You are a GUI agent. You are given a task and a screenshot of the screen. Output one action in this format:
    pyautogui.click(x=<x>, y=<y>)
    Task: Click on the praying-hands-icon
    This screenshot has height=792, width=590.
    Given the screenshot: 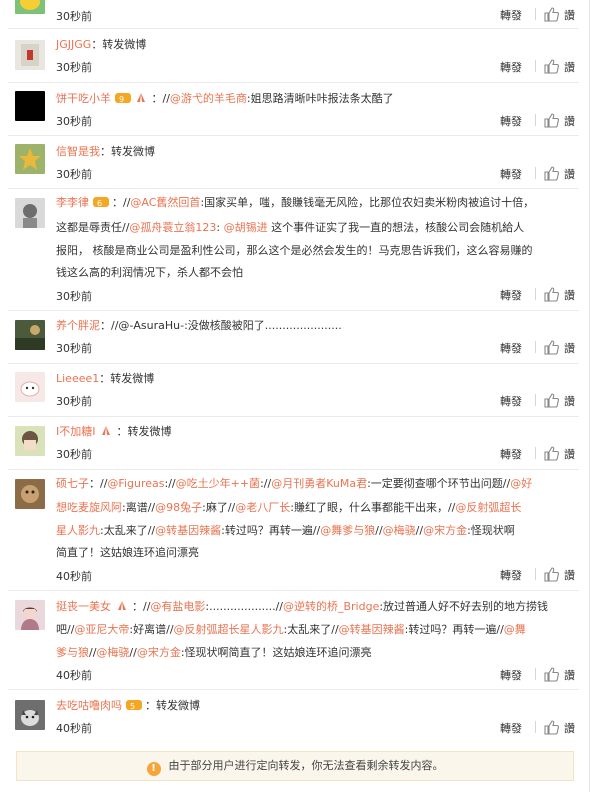 What is the action you would take?
    pyautogui.click(x=141, y=97)
    